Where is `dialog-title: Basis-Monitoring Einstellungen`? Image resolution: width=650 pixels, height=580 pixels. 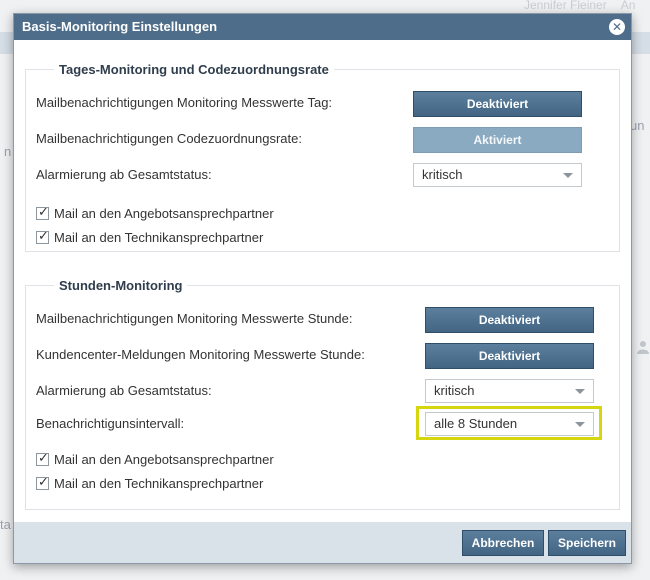
dialog-title: Basis-Monitoring Einstellungen is located at coordinates (120, 26).